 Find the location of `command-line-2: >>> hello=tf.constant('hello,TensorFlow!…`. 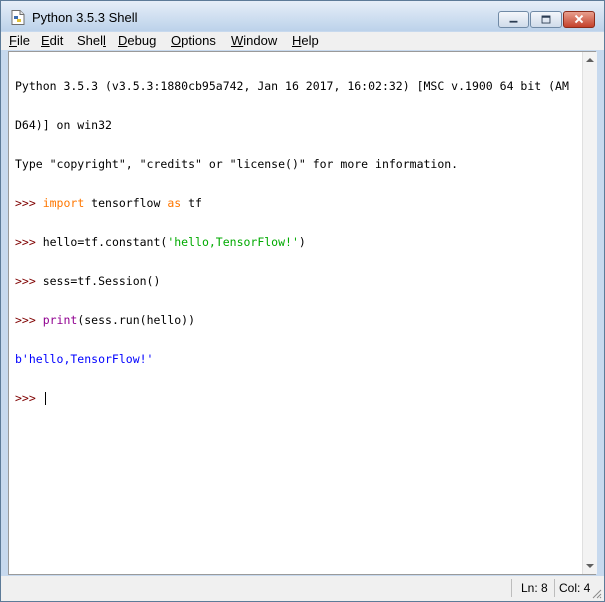

command-line-2: >>> hello=tf.constant('hello,TensorFlow!… is located at coordinates (298, 242).